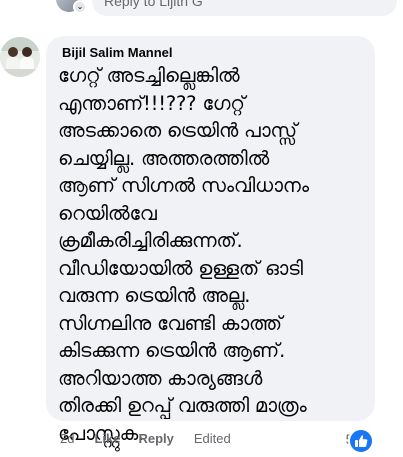 The height and width of the screenshot is (457, 403). I want to click on comment-author: Bijil Salim Mannel, so click(212, 53).